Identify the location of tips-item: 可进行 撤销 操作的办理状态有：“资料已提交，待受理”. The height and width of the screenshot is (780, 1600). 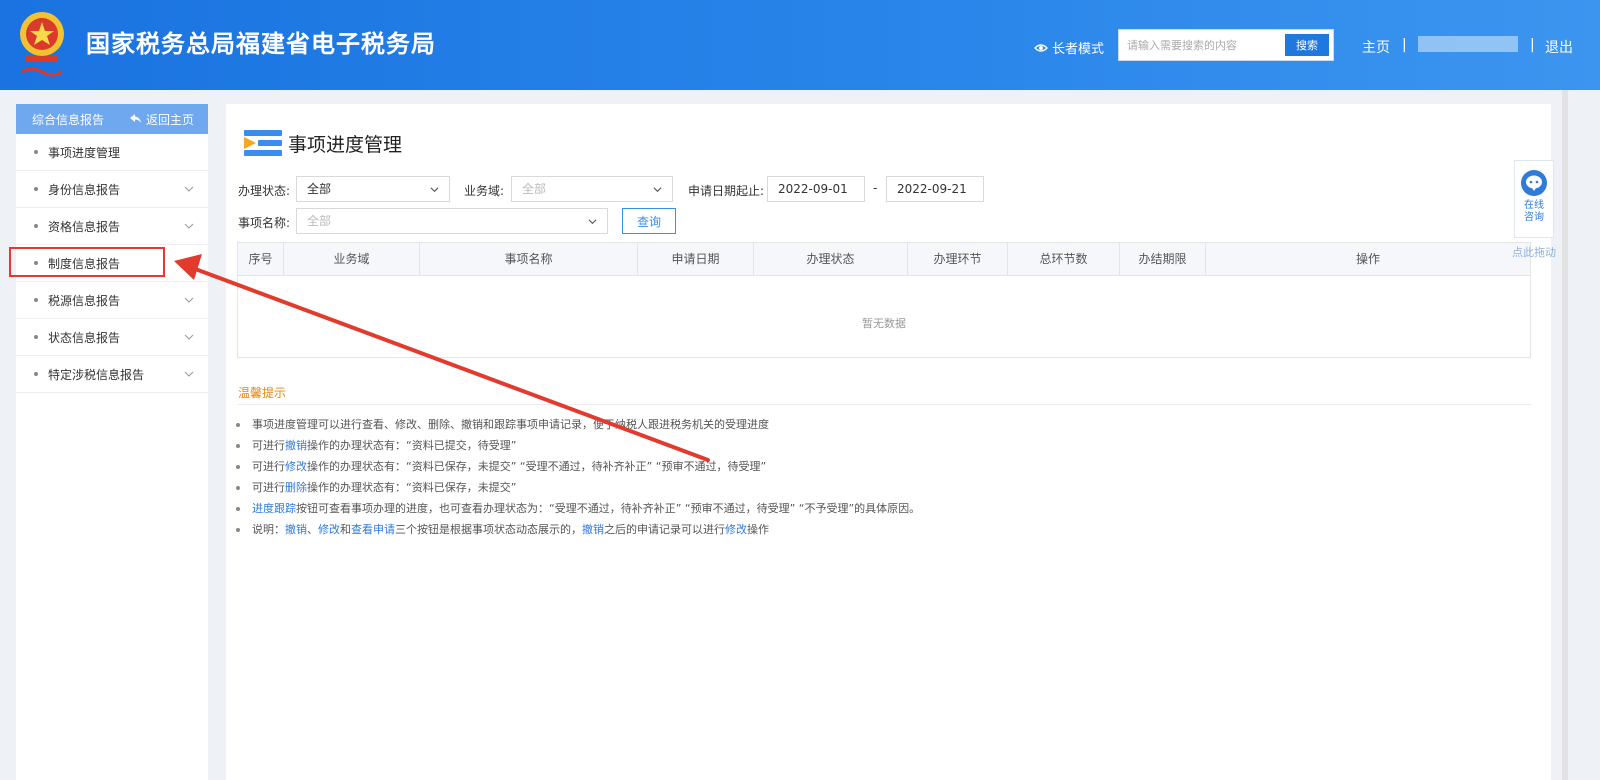
(578, 445).